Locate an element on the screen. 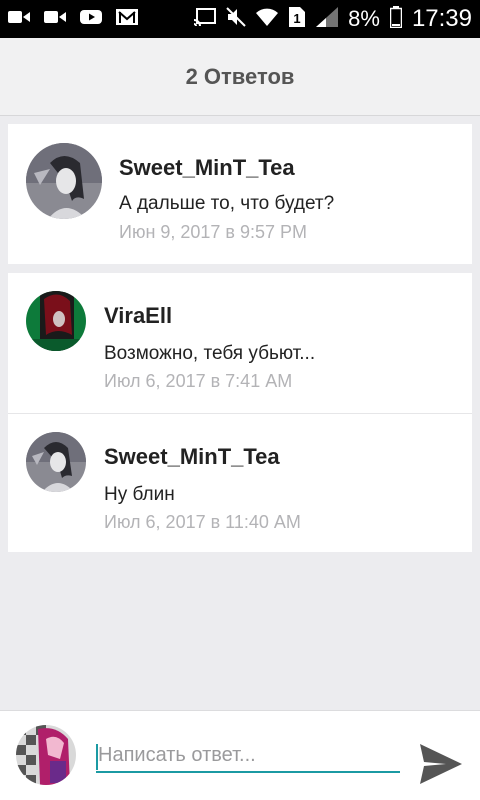  header: 2 Ответов is located at coordinates (240, 77).